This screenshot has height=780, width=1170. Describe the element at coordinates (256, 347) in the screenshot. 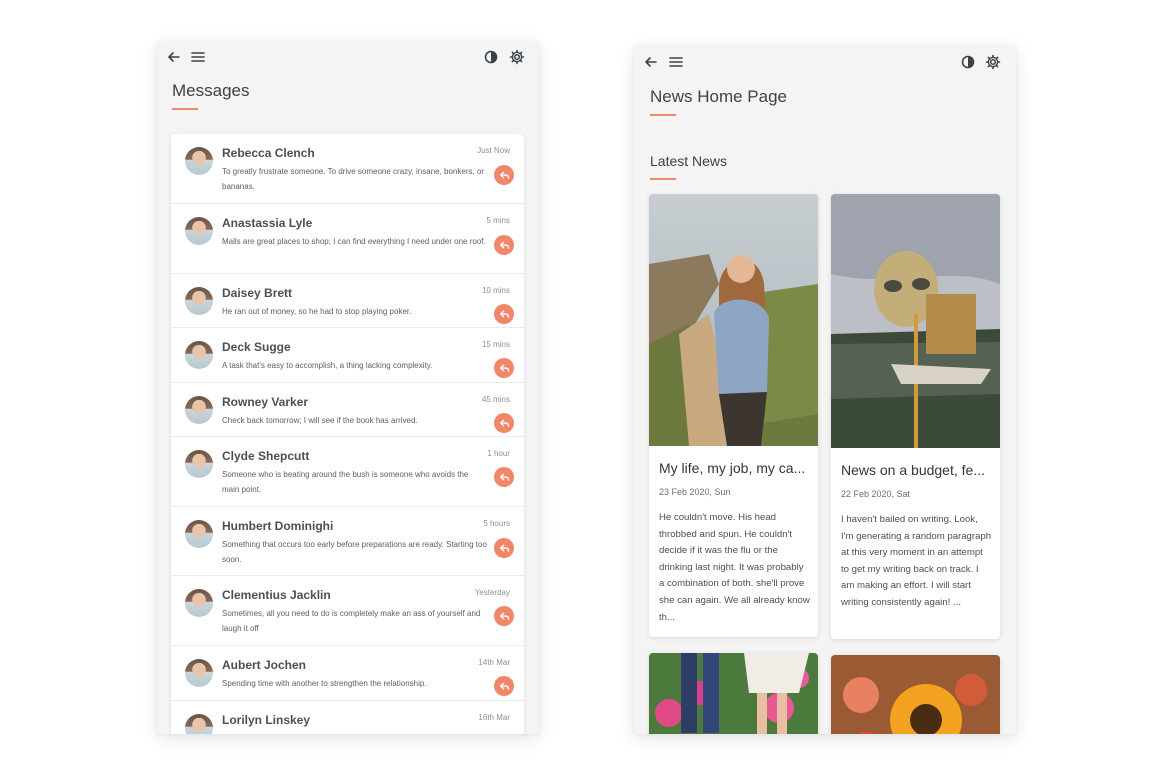

I see `sender-name: Deck Sugge` at that location.